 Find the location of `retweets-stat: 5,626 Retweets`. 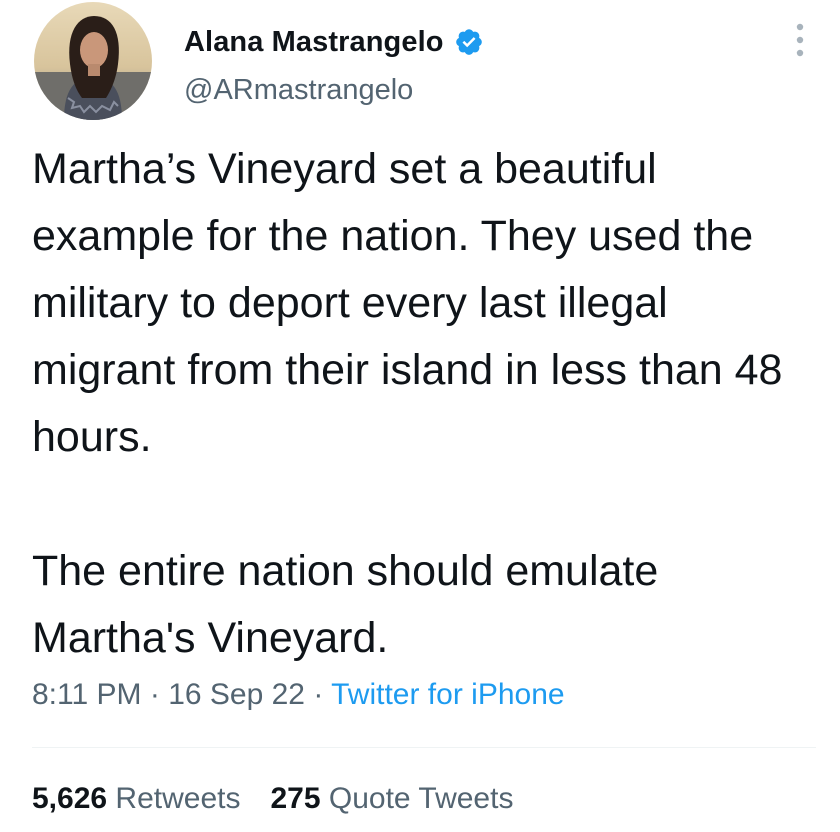

retweets-stat: 5,626 Retweets is located at coordinates (136, 798).